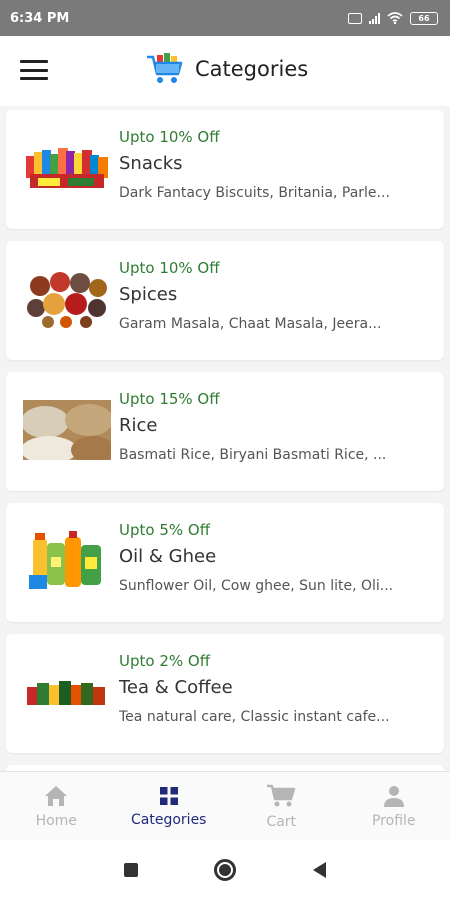  Describe the element at coordinates (67, 299) in the screenshot. I see `spices-image` at that location.